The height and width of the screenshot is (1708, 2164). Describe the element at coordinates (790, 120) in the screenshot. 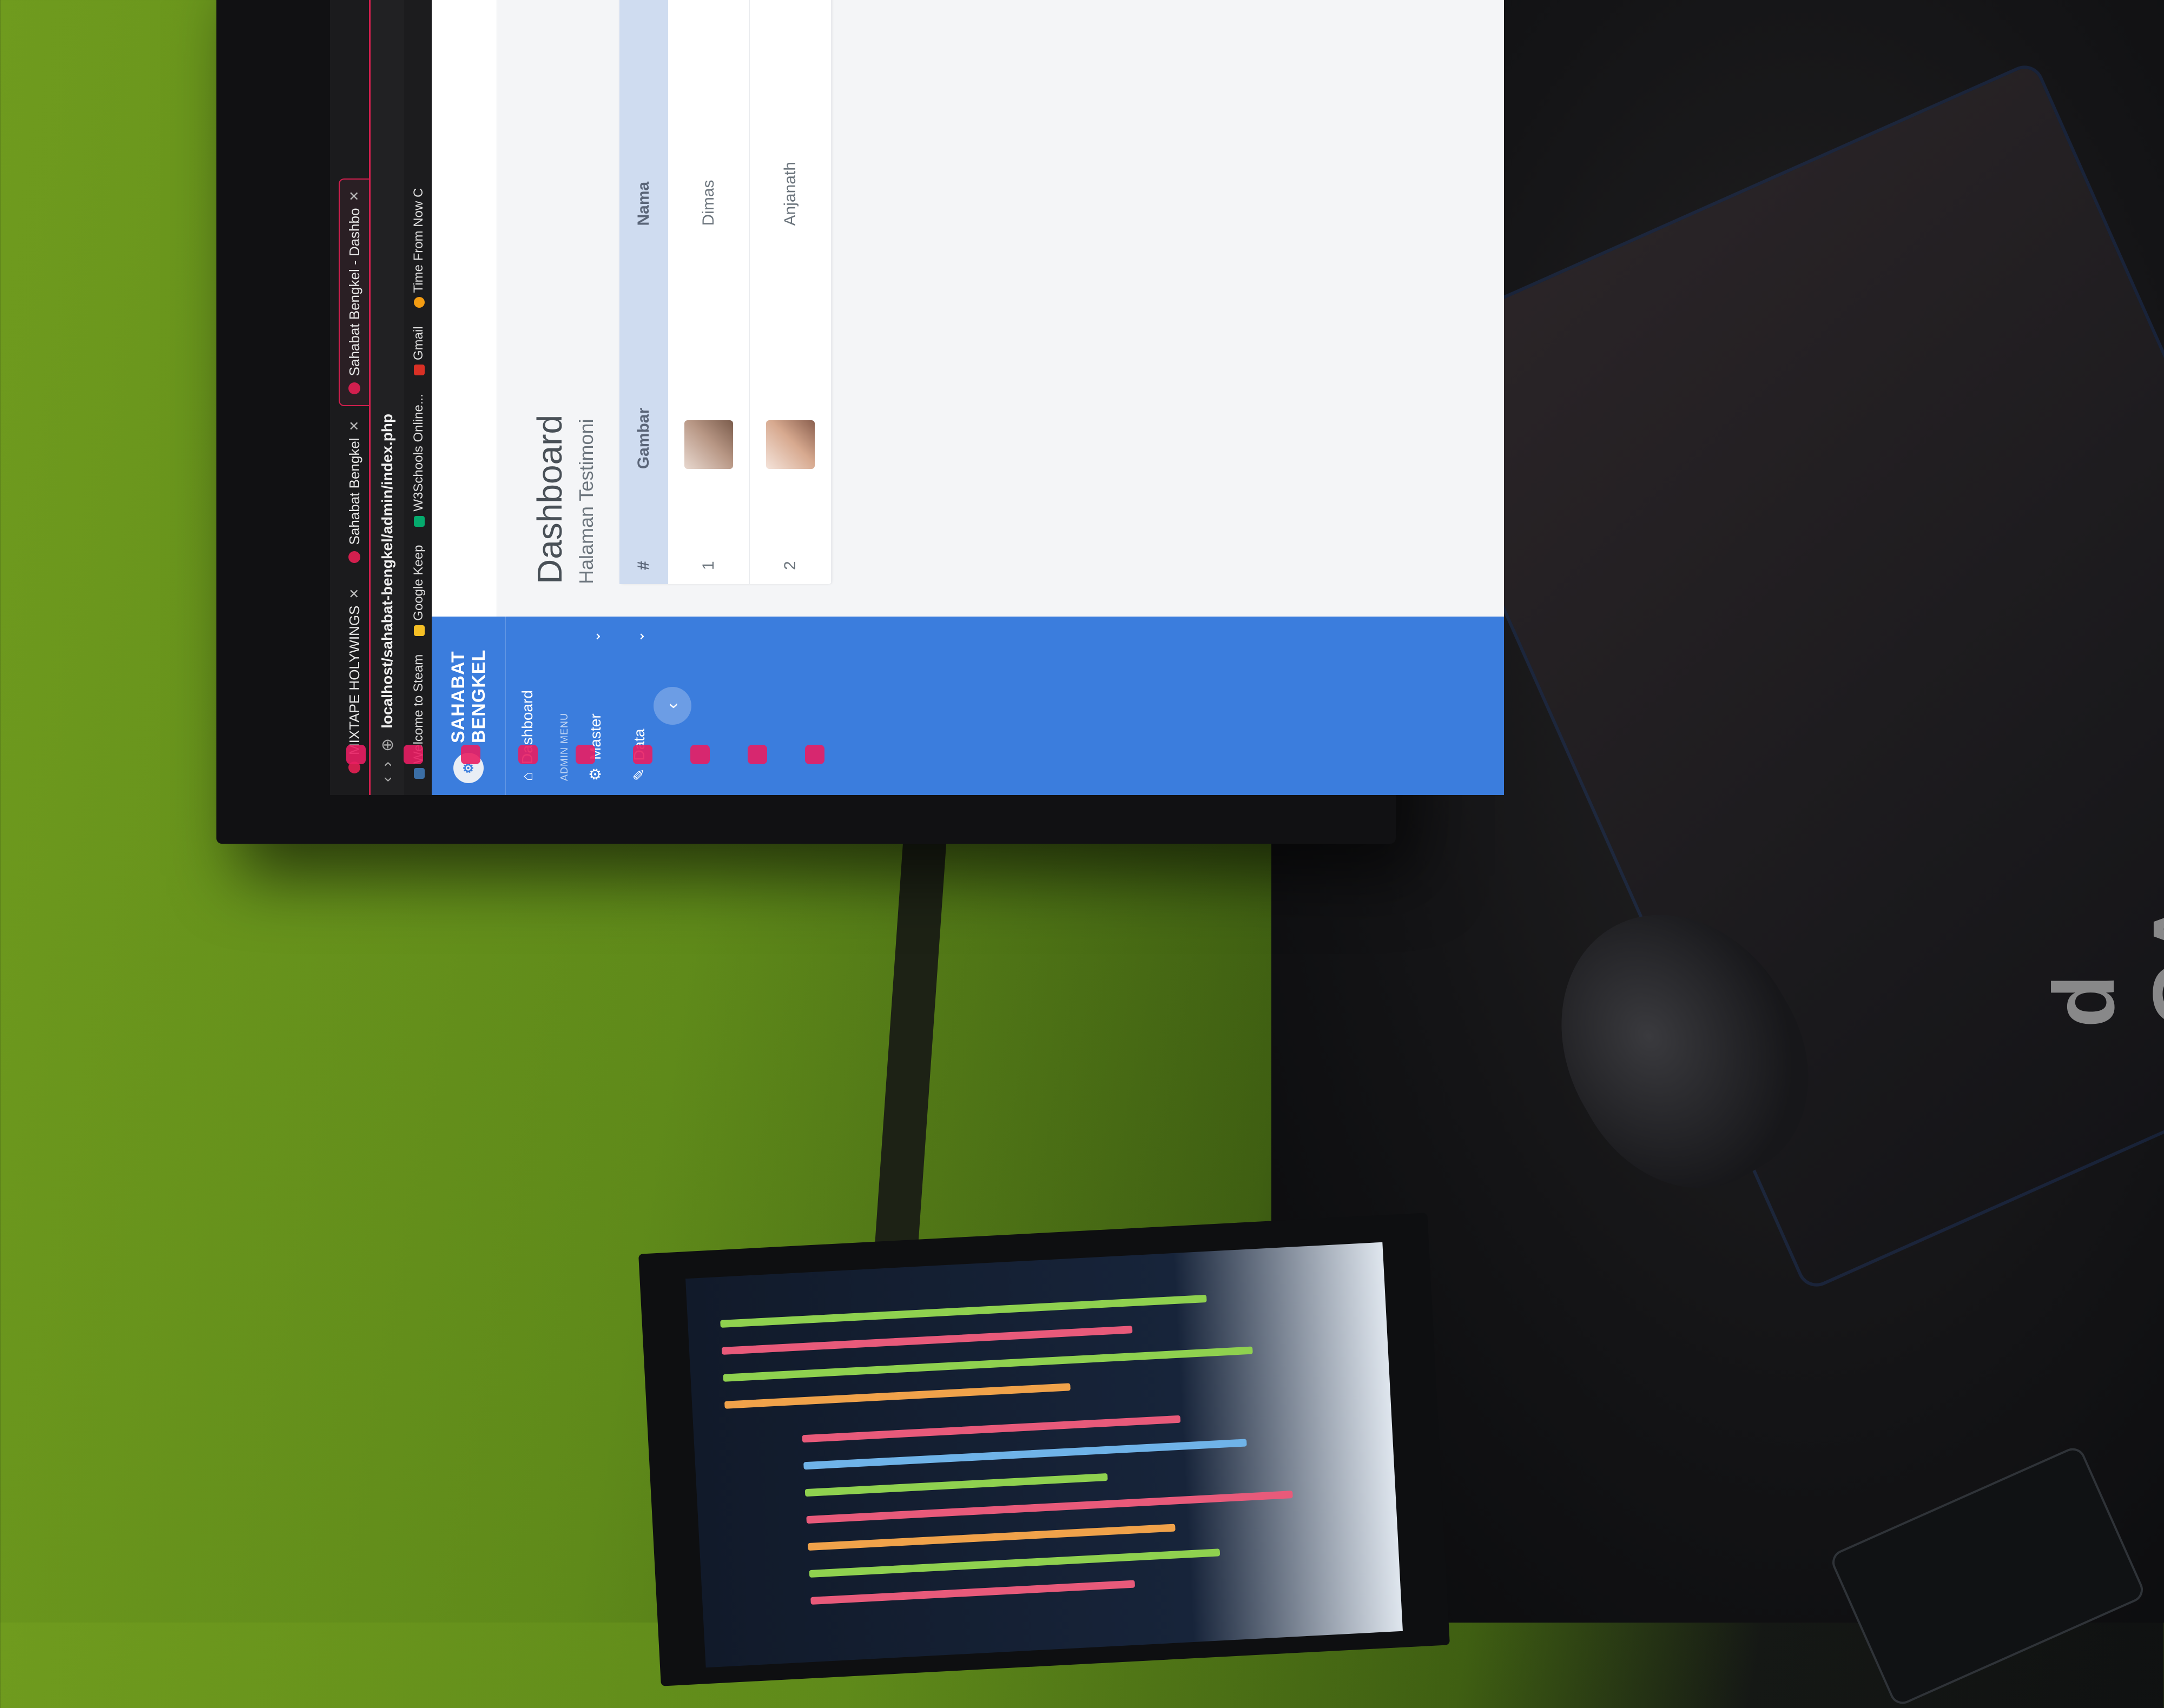

I see `row-name: Anjanath` at that location.